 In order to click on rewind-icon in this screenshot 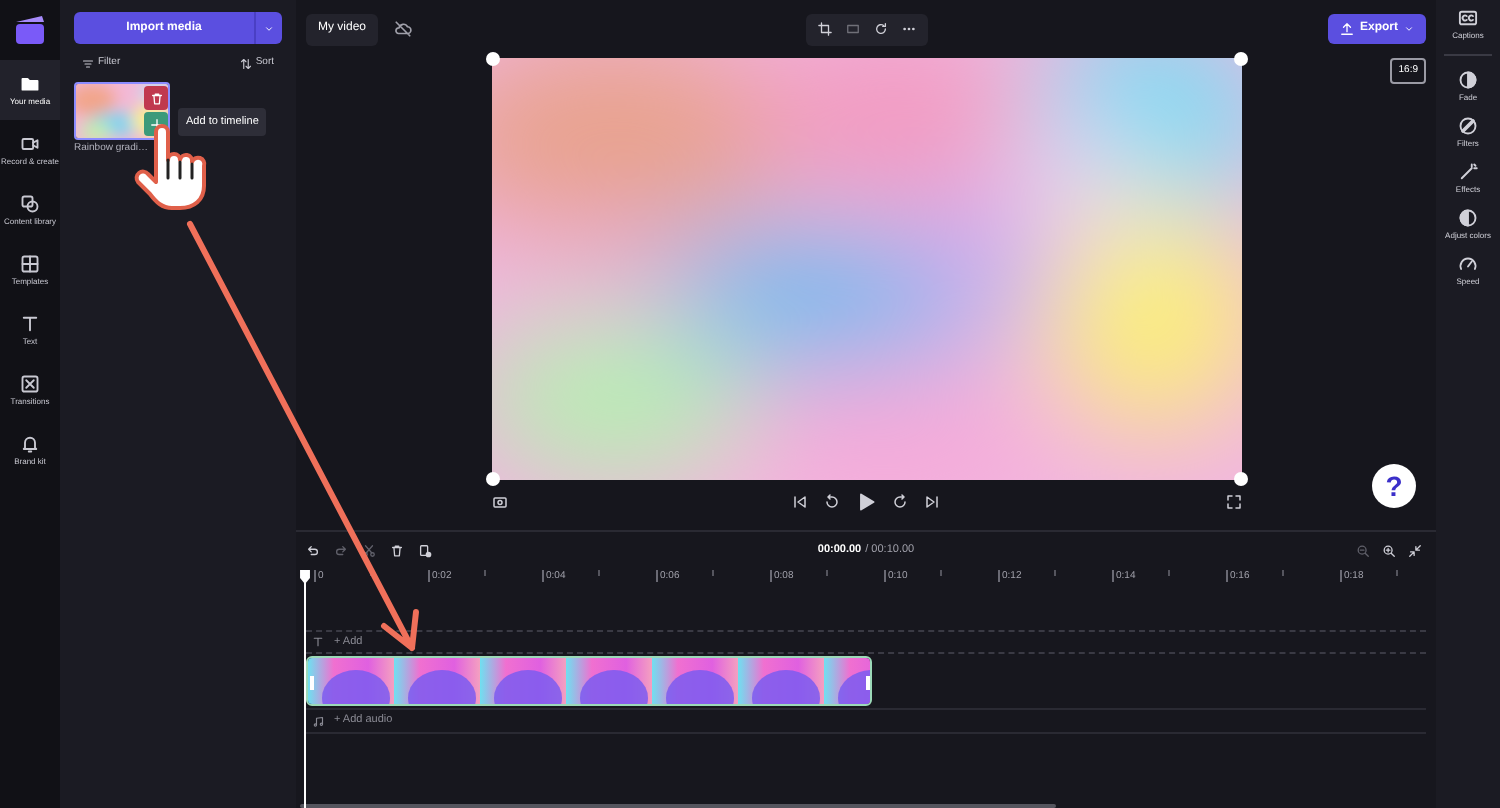, I will do `click(832, 502)`.